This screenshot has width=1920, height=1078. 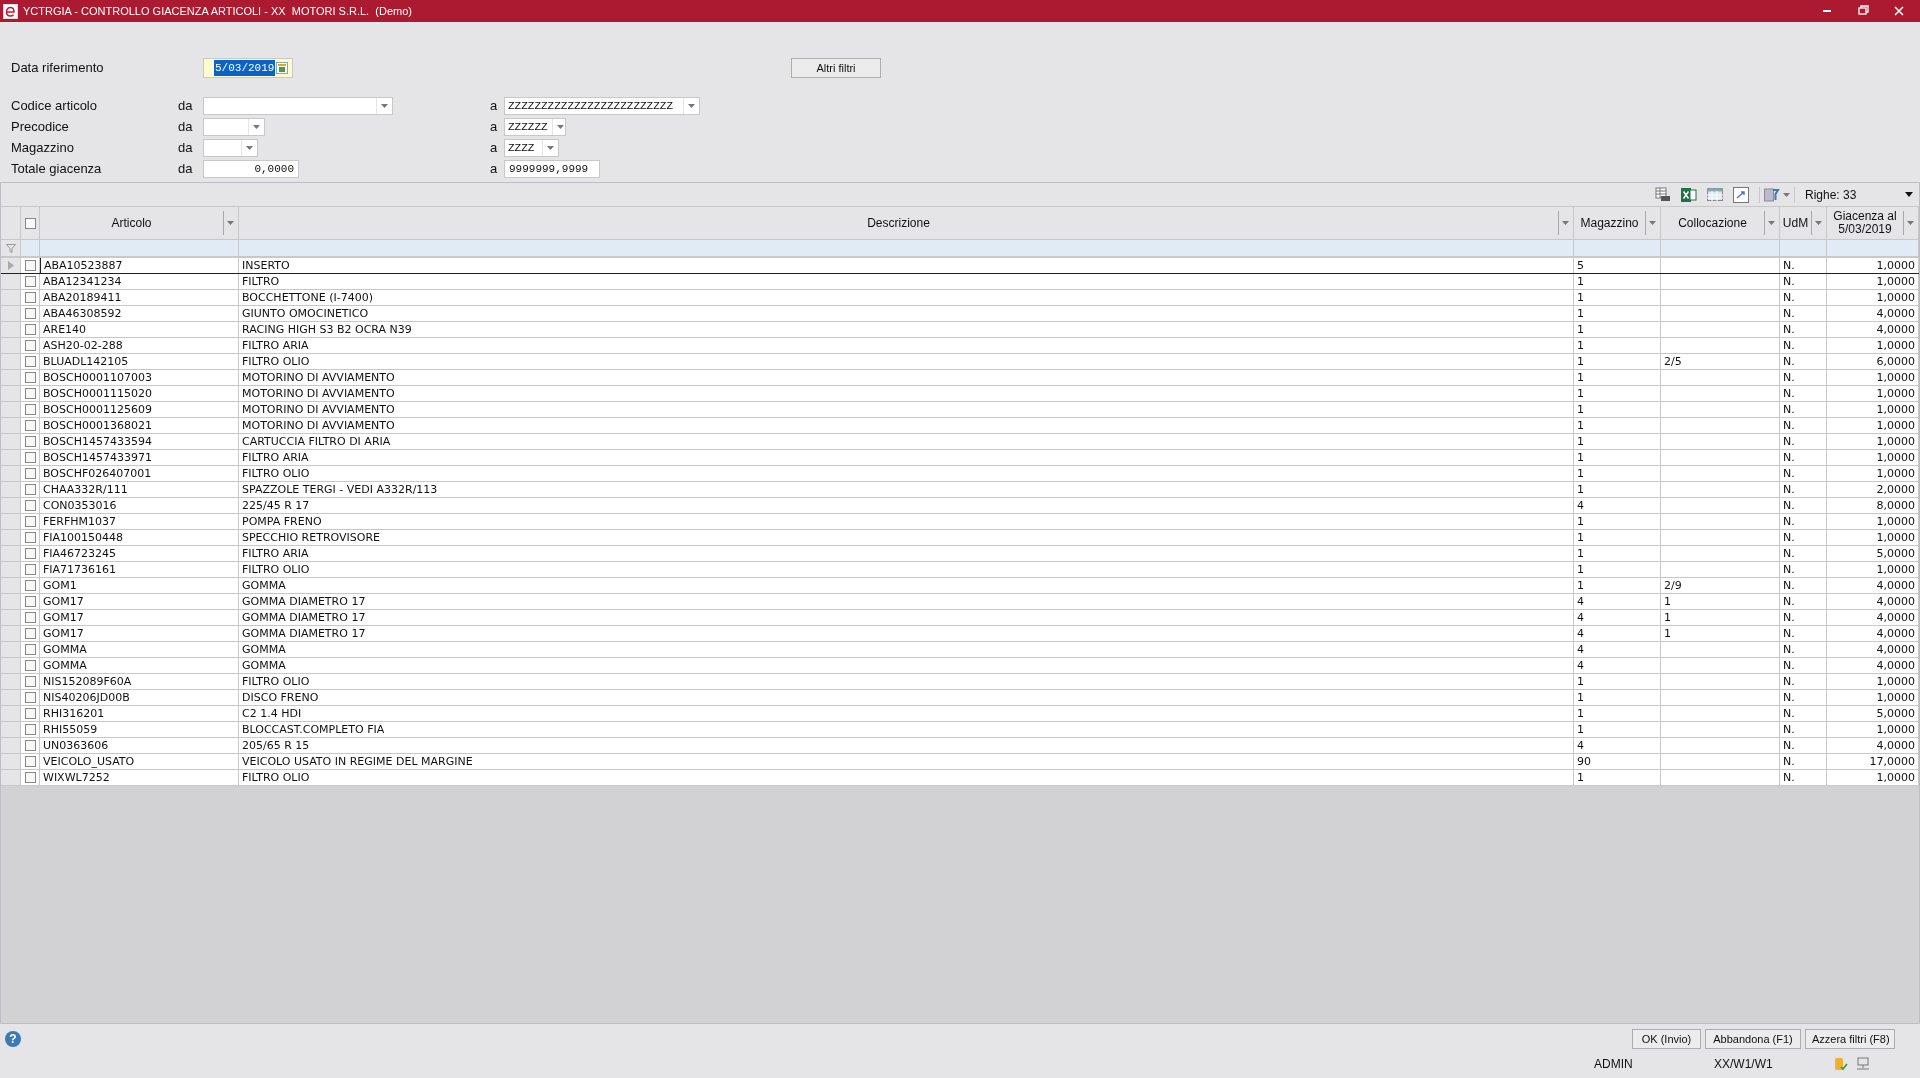 I want to click on footer-button: OK (Invio), so click(x=1666, y=1039).